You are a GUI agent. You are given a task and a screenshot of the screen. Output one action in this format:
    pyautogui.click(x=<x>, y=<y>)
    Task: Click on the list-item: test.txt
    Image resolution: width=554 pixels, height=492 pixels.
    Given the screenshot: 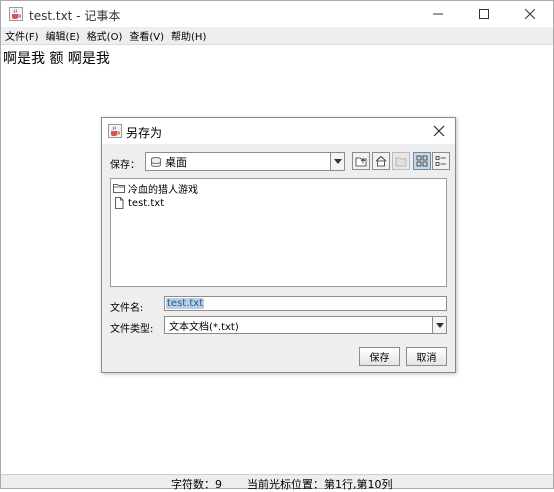 What is the action you would take?
    pyautogui.click(x=138, y=203)
    